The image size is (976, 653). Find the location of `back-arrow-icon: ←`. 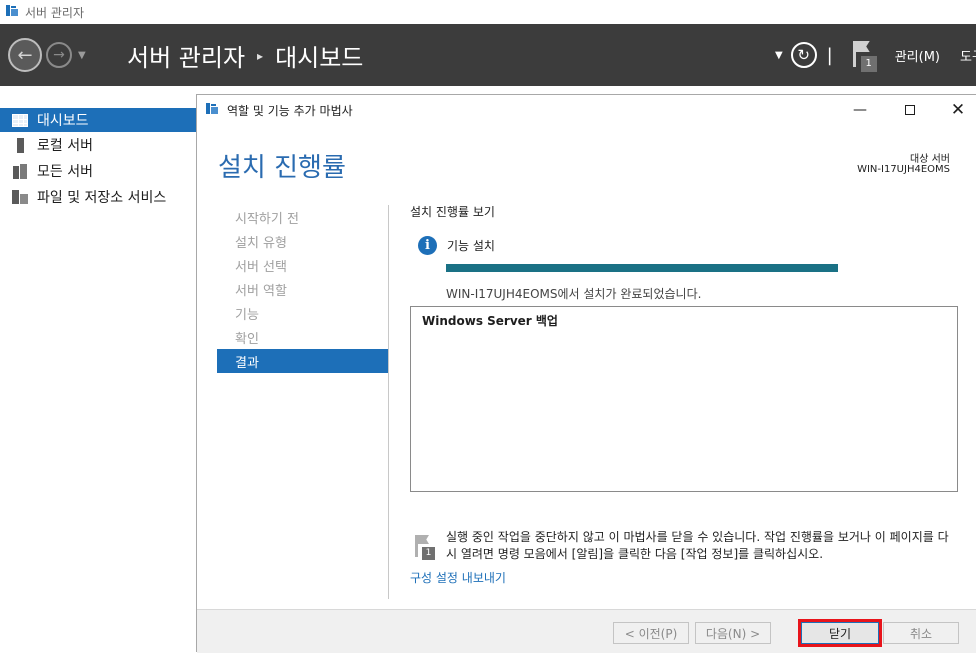

back-arrow-icon: ← is located at coordinates (25, 55).